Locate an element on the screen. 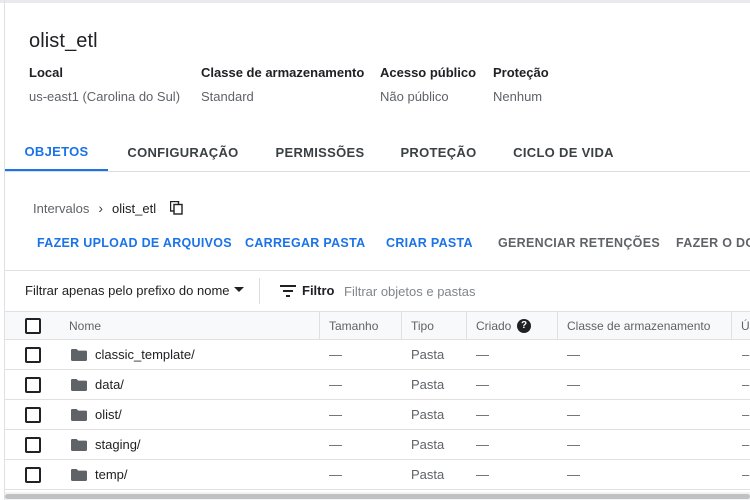 The height and width of the screenshot is (500, 750). detail-label: Proteção is located at coordinates (521, 72).